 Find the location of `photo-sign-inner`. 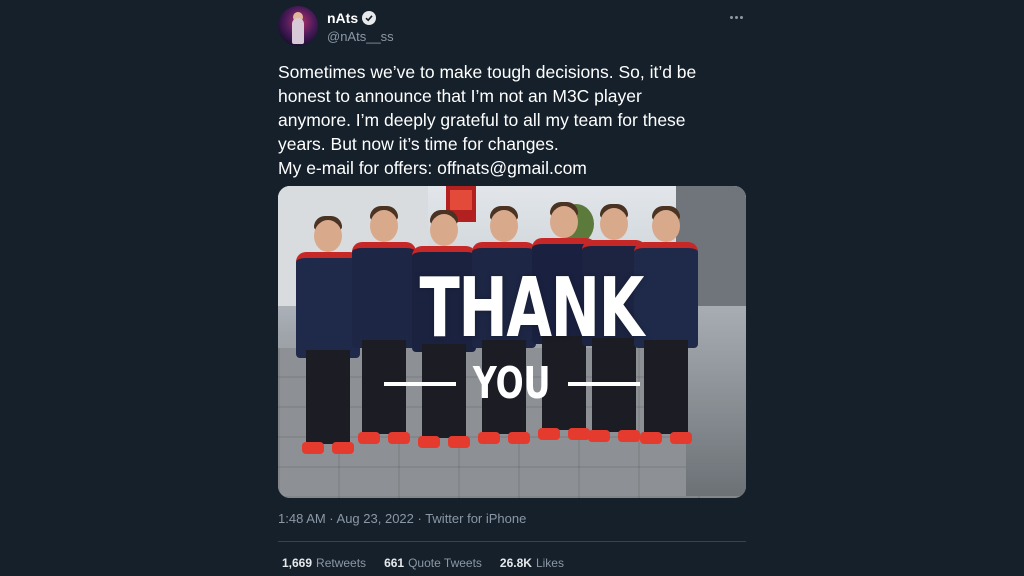

photo-sign-inner is located at coordinates (461, 200).